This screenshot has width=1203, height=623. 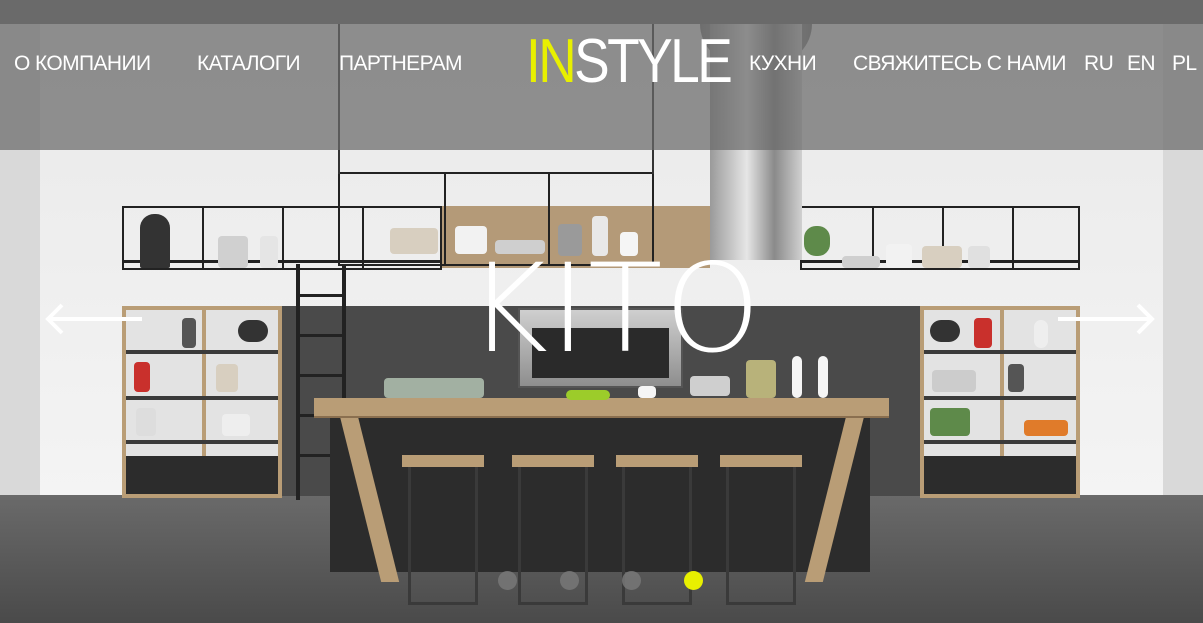 What do you see at coordinates (653, 61) in the screenshot?
I see `logo-style: STYLE` at bounding box center [653, 61].